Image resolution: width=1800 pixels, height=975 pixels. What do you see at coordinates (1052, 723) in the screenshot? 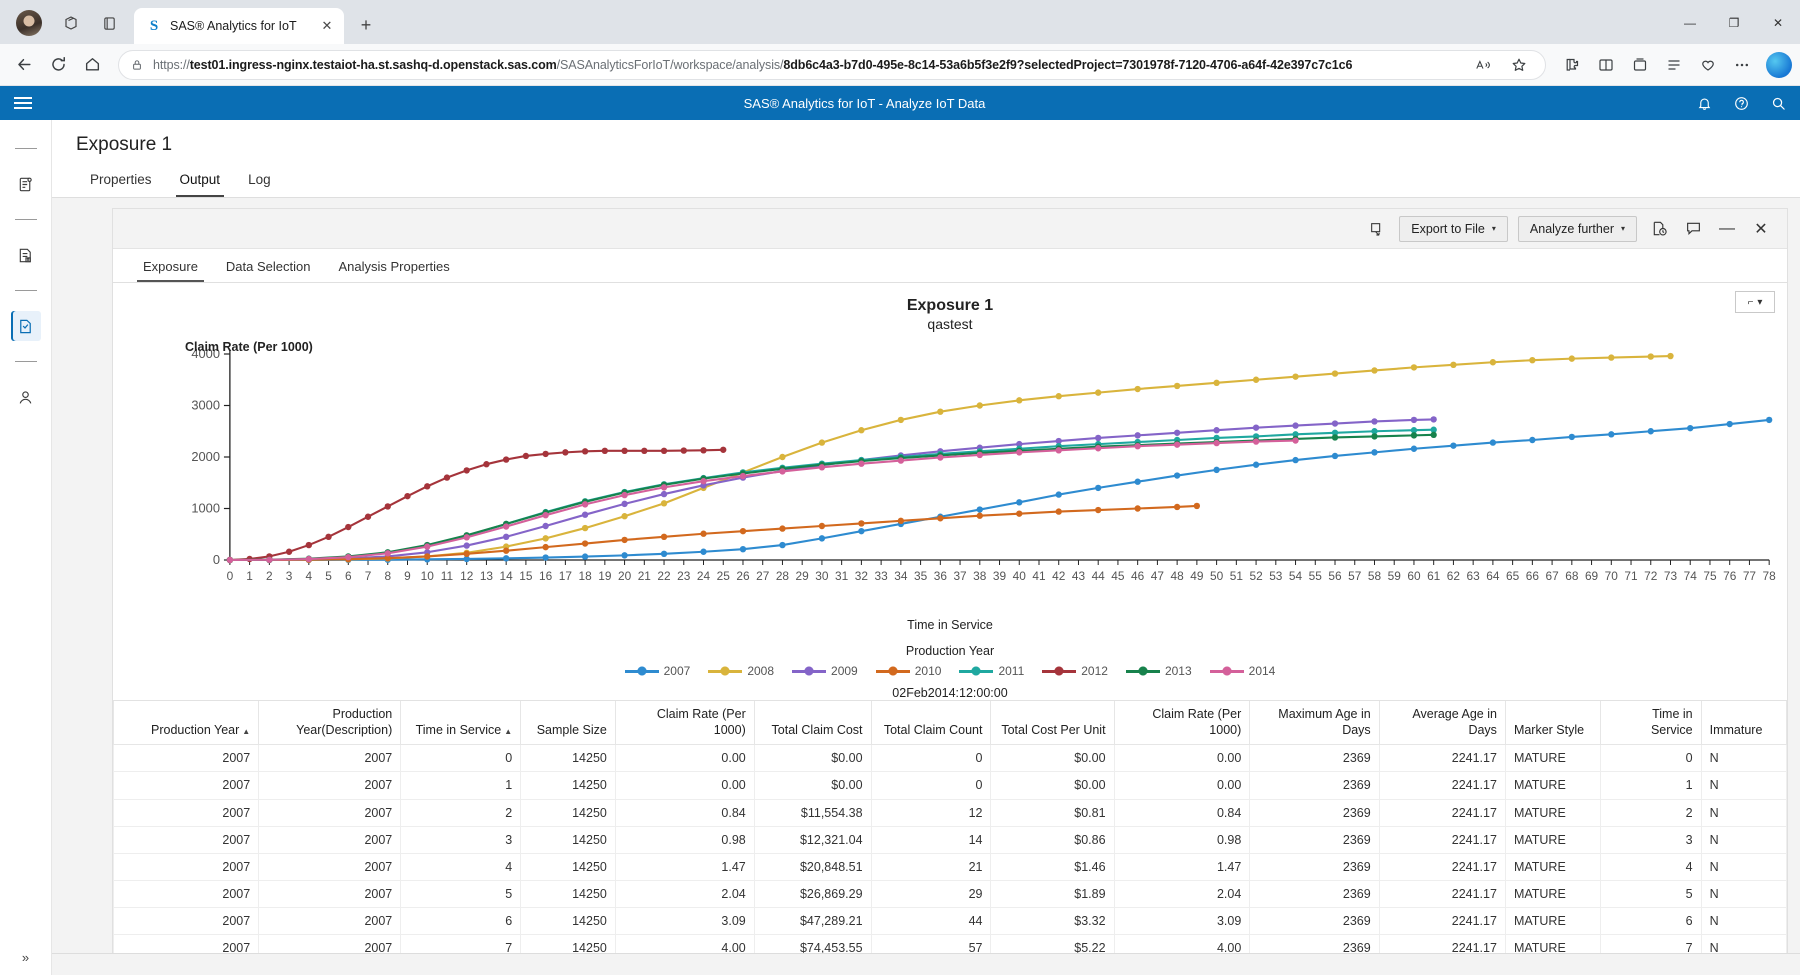
I see `column-header-7: Total Cost Per Unit` at bounding box center [1052, 723].